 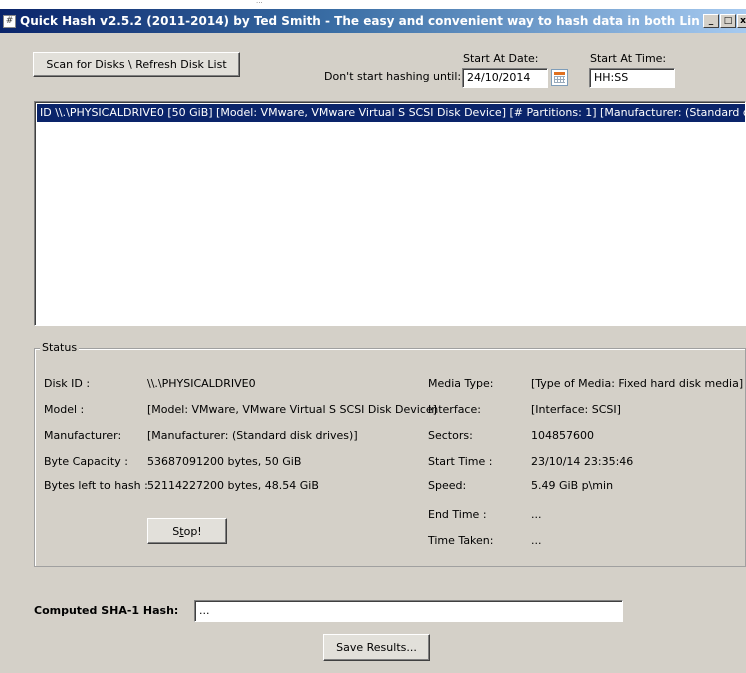 I want to click on start-time-label: Start At Time:, so click(x=628, y=58).